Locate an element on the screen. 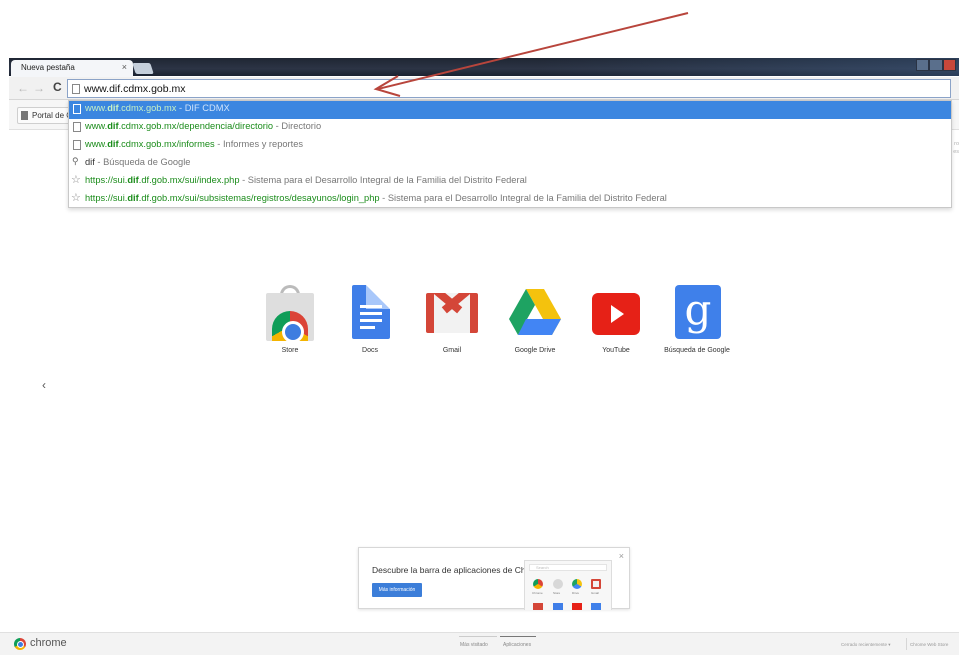 This screenshot has height=655, width=959. tab-nueva-pestana: Nueva pestaña × is located at coordinates (72, 68).